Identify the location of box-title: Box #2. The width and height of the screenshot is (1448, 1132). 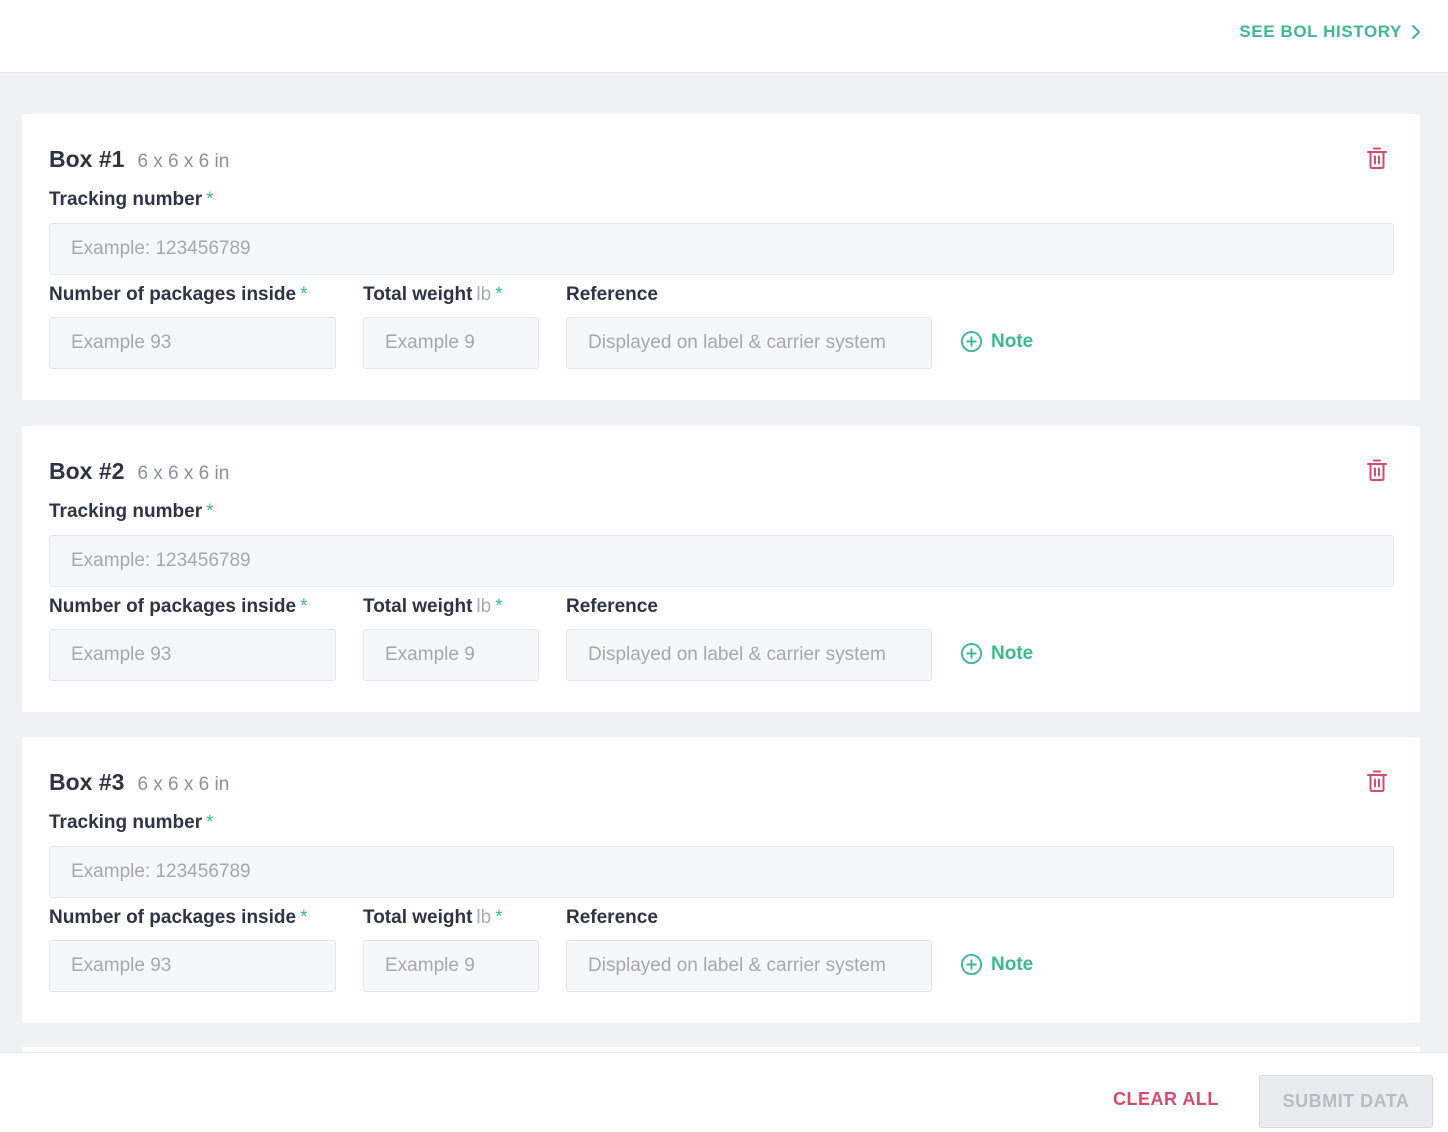
(87, 471).